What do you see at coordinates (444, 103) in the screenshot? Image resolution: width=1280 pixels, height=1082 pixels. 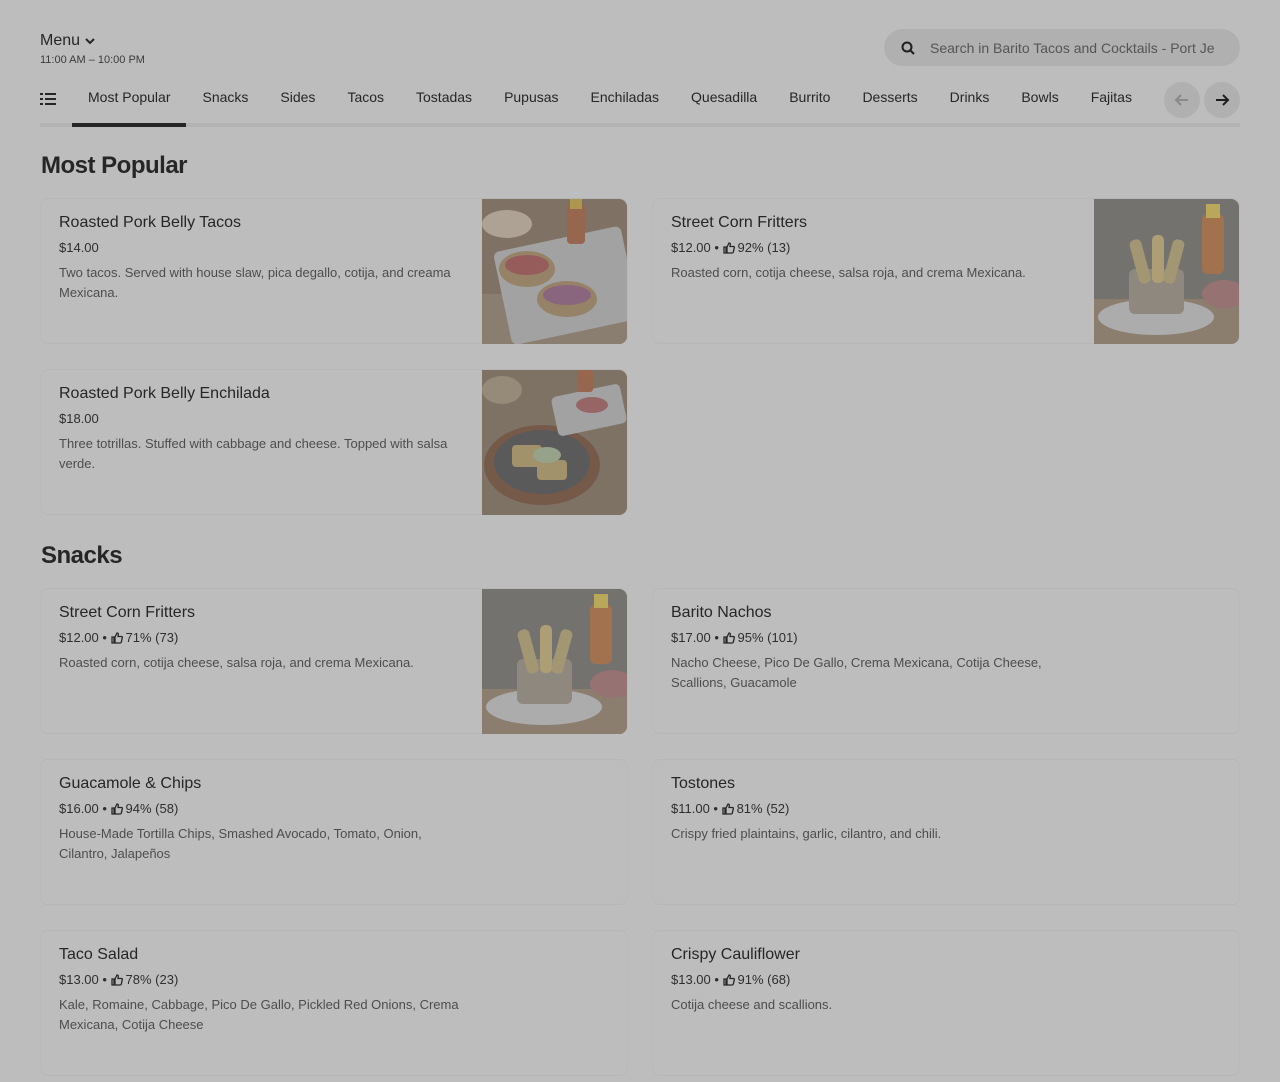 I see `tab-tostadas: Tostadas` at bounding box center [444, 103].